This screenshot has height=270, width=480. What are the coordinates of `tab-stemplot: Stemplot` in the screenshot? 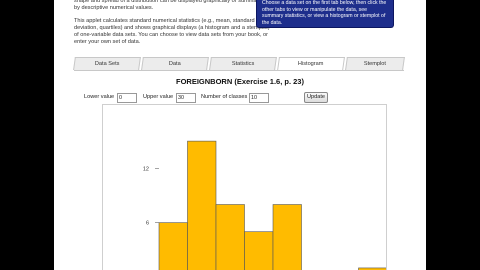 It's located at (375, 63).